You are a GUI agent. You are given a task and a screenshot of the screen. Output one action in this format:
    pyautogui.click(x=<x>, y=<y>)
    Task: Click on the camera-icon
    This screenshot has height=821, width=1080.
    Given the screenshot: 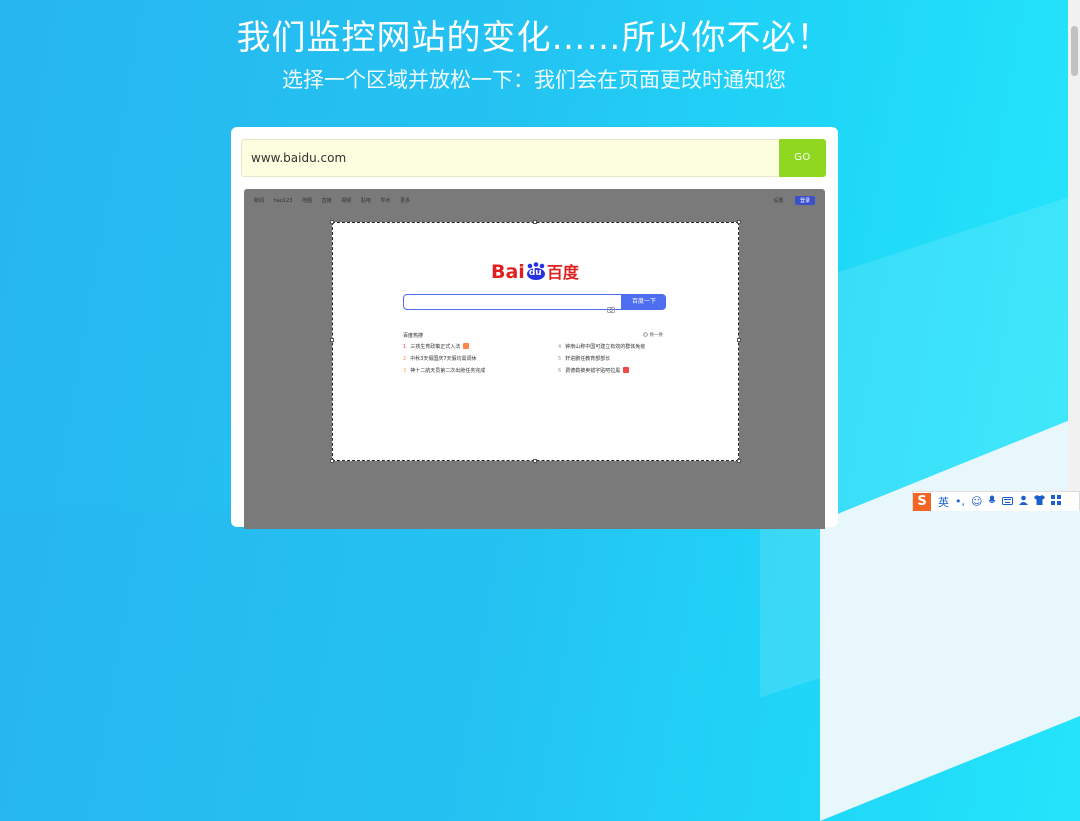 What is the action you would take?
    pyautogui.click(x=611, y=307)
    